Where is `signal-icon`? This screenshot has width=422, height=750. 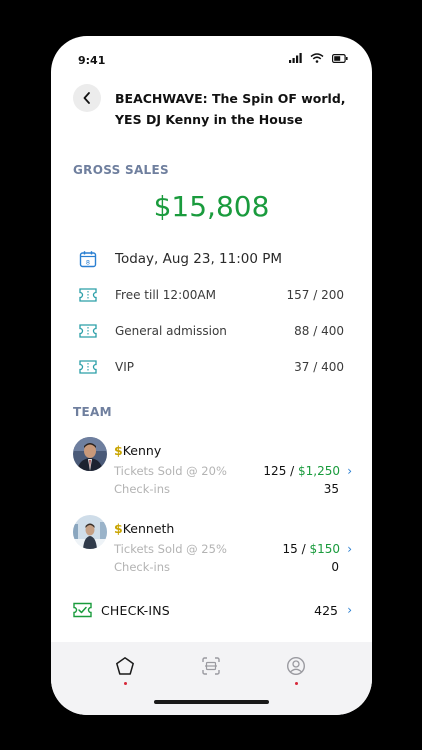 signal-icon is located at coordinates (295, 58).